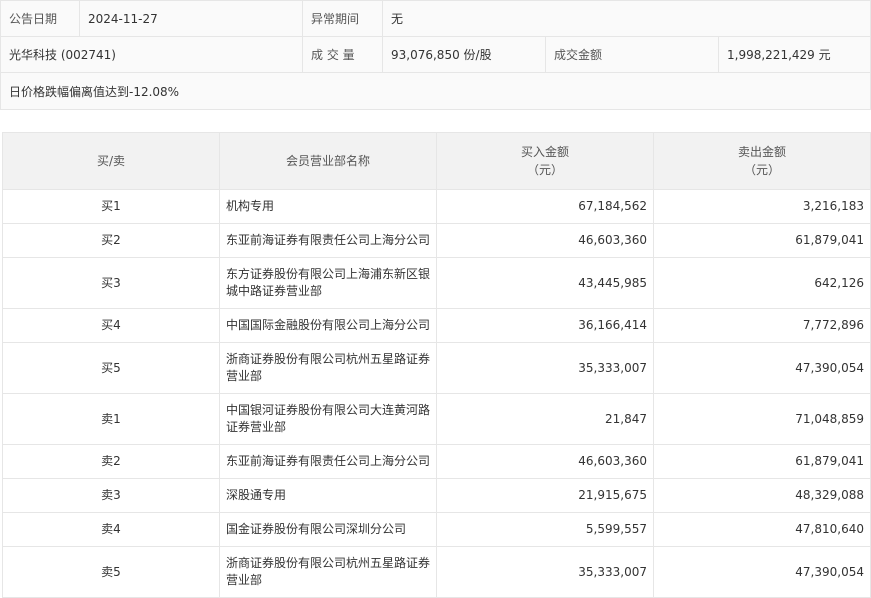 This screenshot has width=871, height=598. I want to click on row-side: 买5, so click(111, 368).